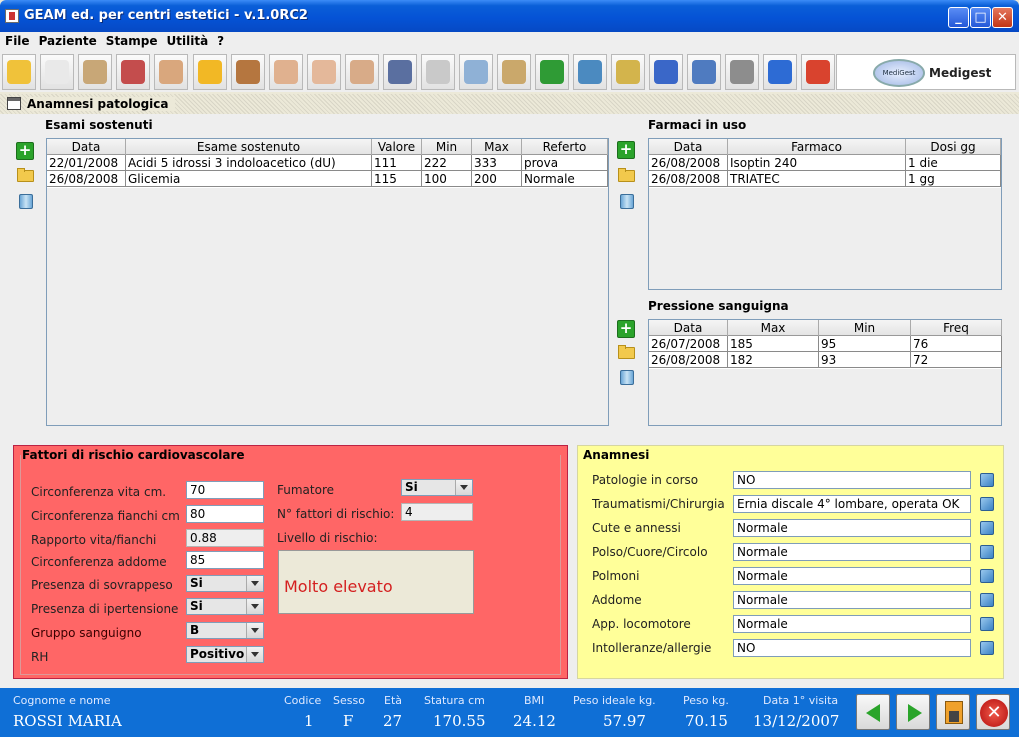 This screenshot has width=1019, height=737. Describe the element at coordinates (25, 175) in the screenshot. I see `open-exam-button` at that location.